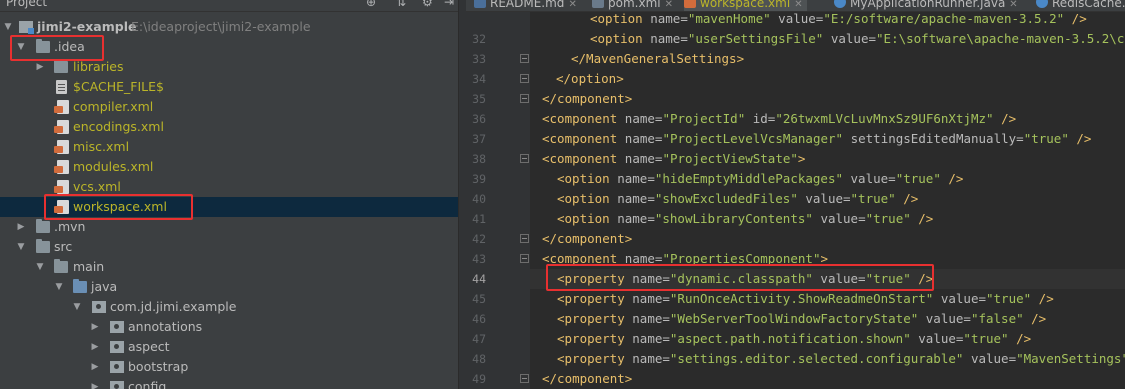  What do you see at coordinates (221, 26) in the screenshot?
I see `root-path: E:\ideaproject\jimi2-example` at bounding box center [221, 26].